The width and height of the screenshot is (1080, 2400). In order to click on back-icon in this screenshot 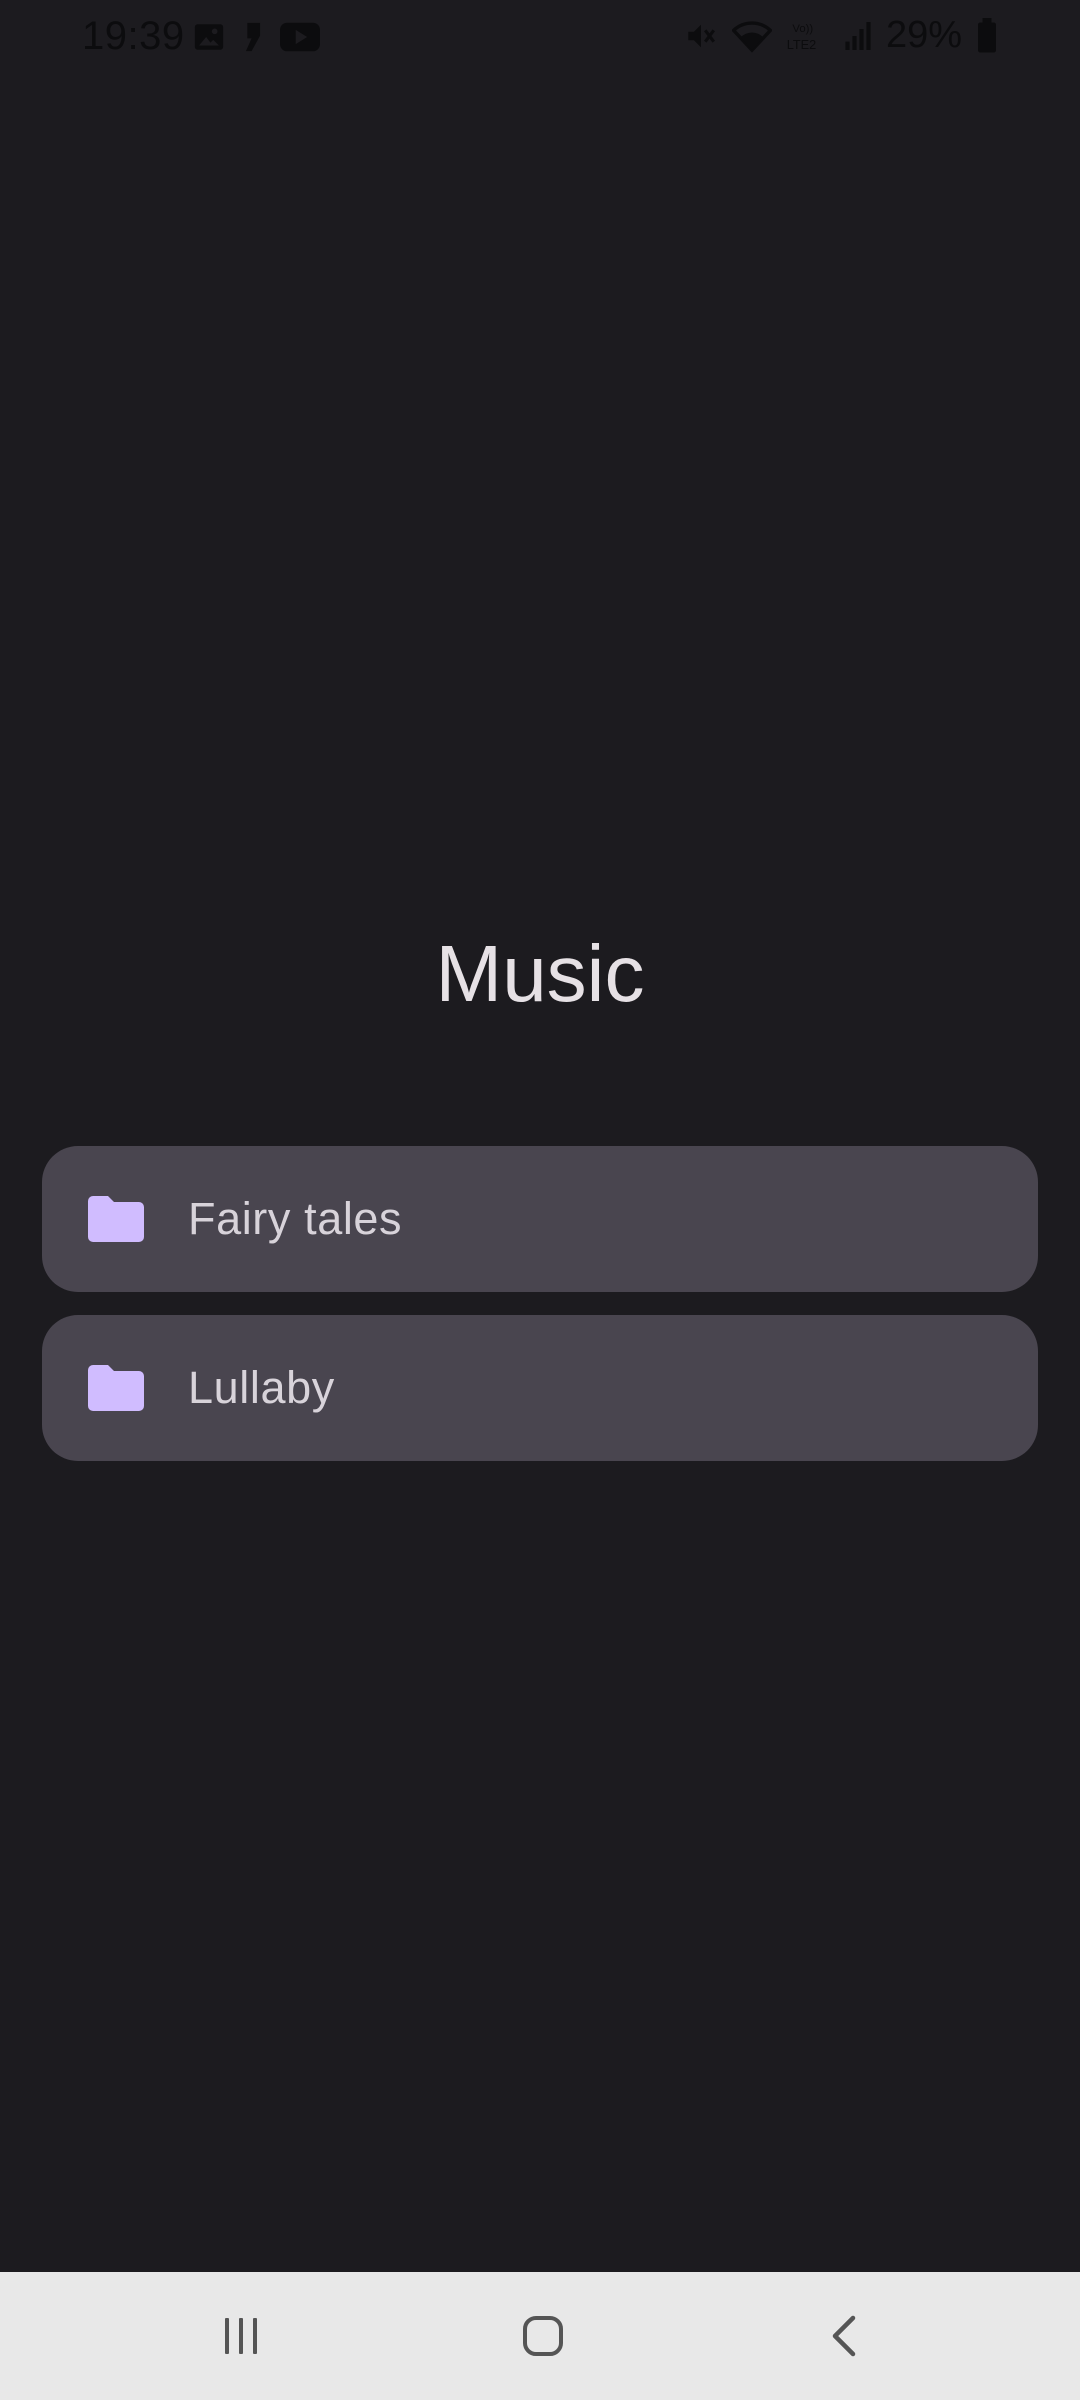, I will do `click(845, 2336)`.